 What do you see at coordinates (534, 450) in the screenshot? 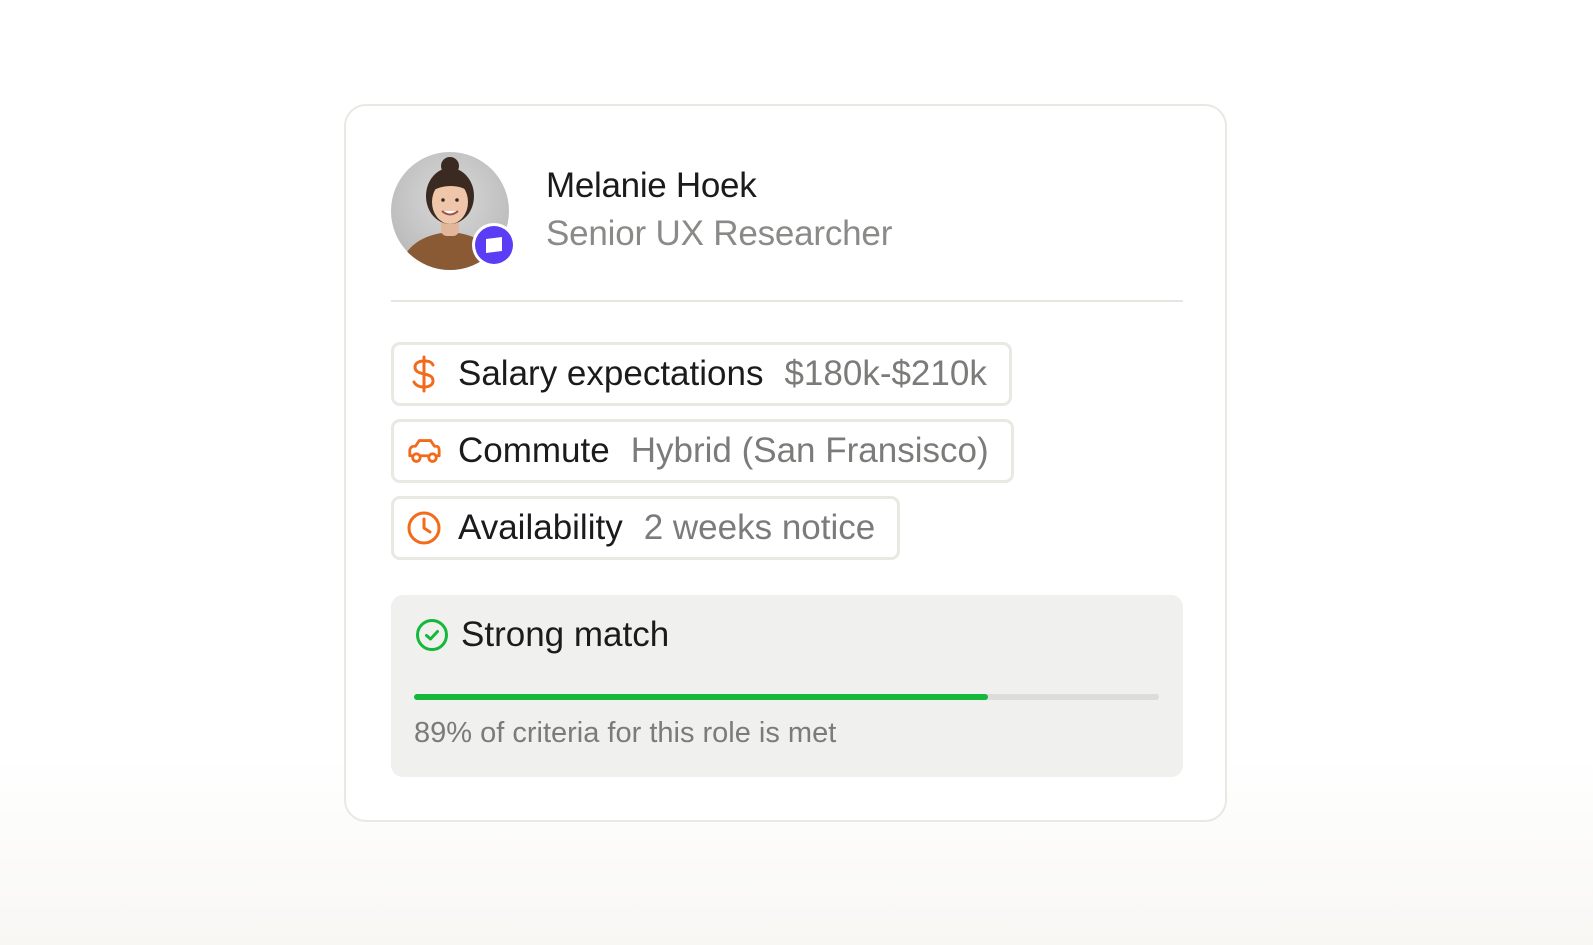
I see `detail-label: Commute` at bounding box center [534, 450].